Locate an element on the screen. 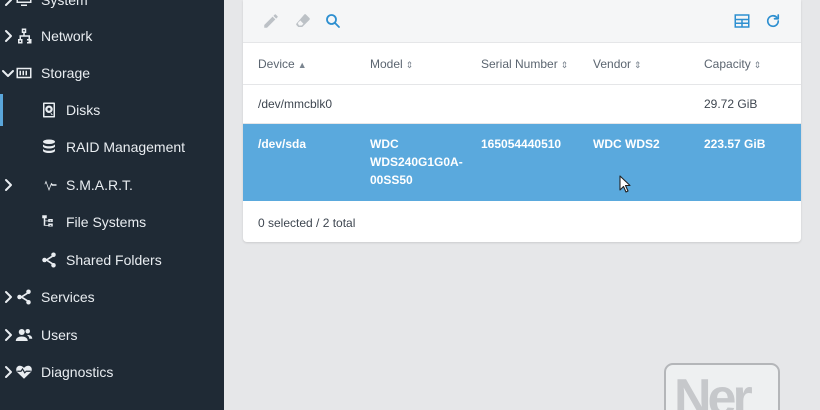 This screenshot has width=820, height=410. sidebar-item-storage: Storage is located at coordinates (112, 73).